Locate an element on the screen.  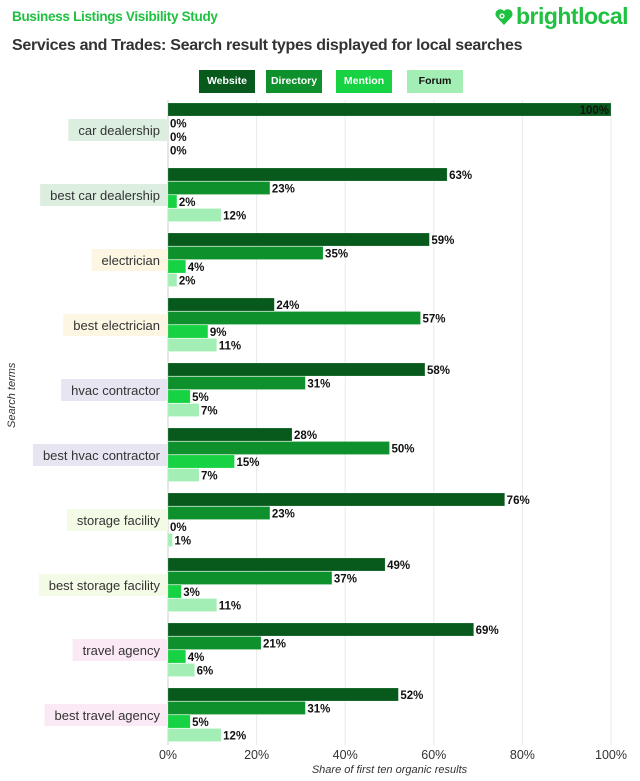
category-label: best hvac contractor is located at coordinates (102, 455).